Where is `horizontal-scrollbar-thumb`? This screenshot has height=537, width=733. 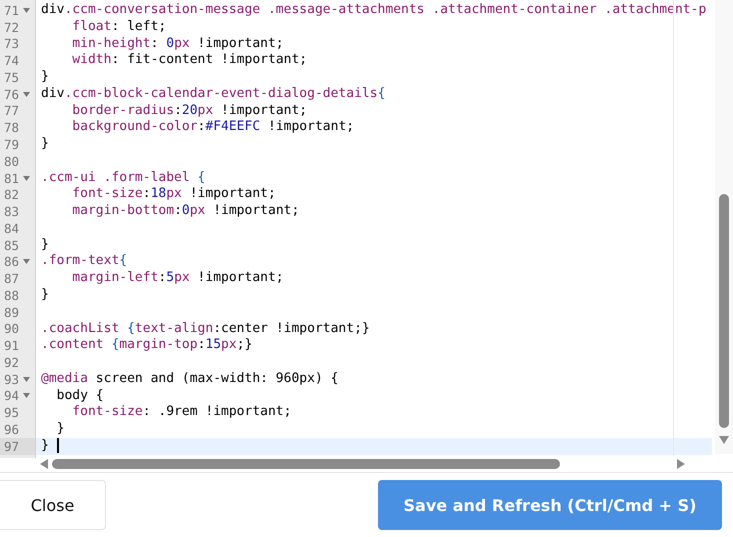
horizontal-scrollbar-thumb is located at coordinates (306, 464).